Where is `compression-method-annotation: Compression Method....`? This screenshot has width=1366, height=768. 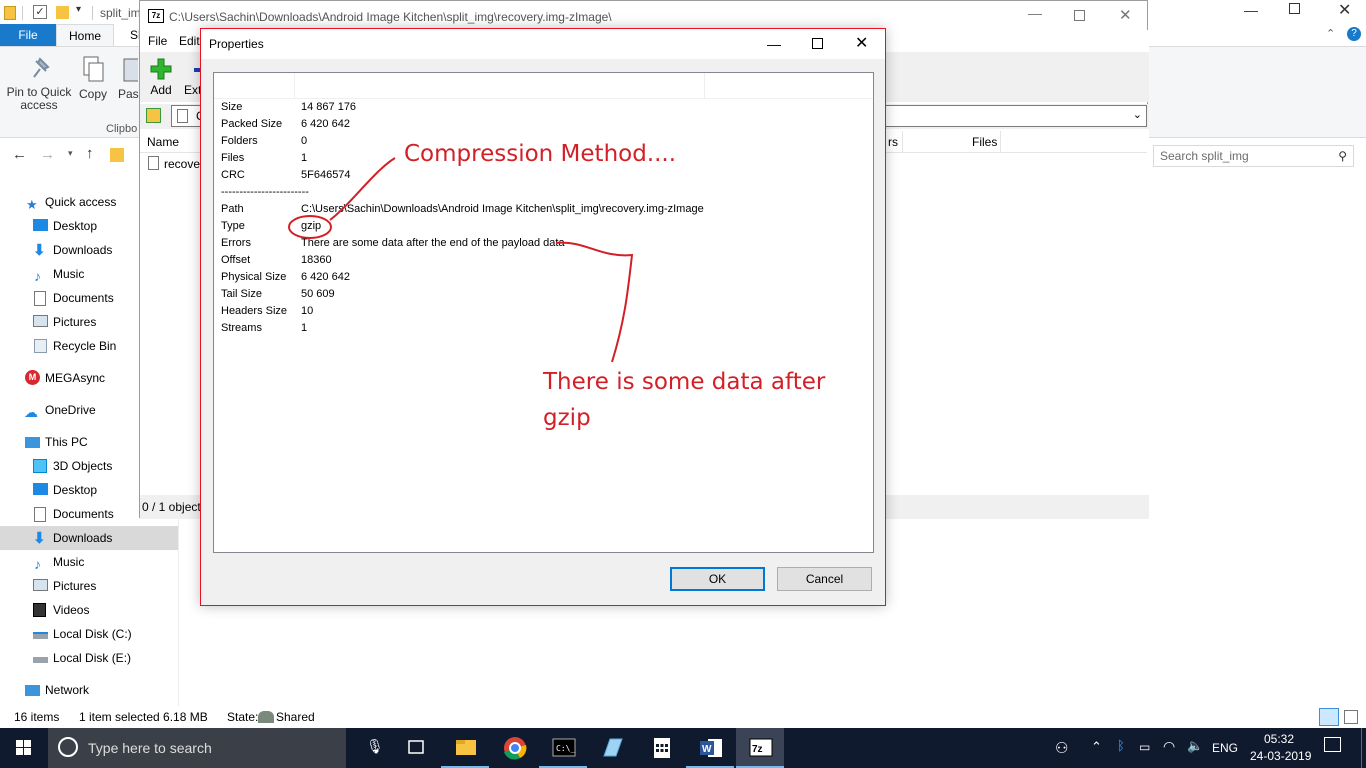
compression-method-annotation: Compression Method.... is located at coordinates (540, 154).